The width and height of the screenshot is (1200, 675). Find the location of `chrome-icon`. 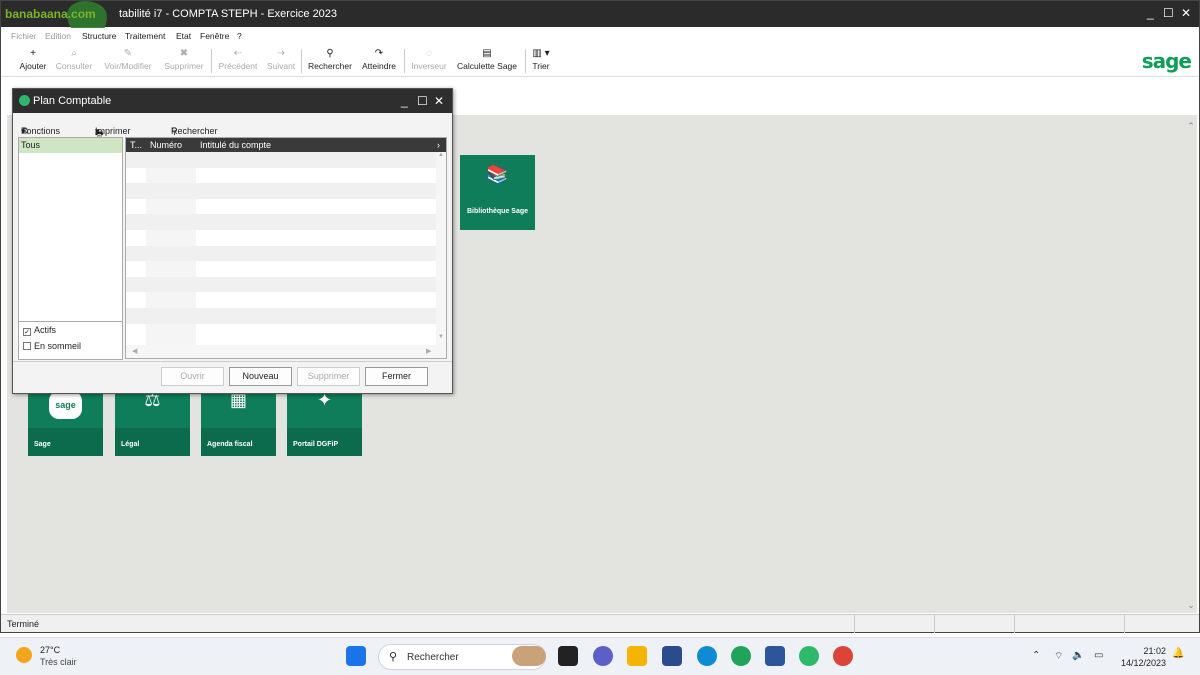

chrome-icon is located at coordinates (843, 656).